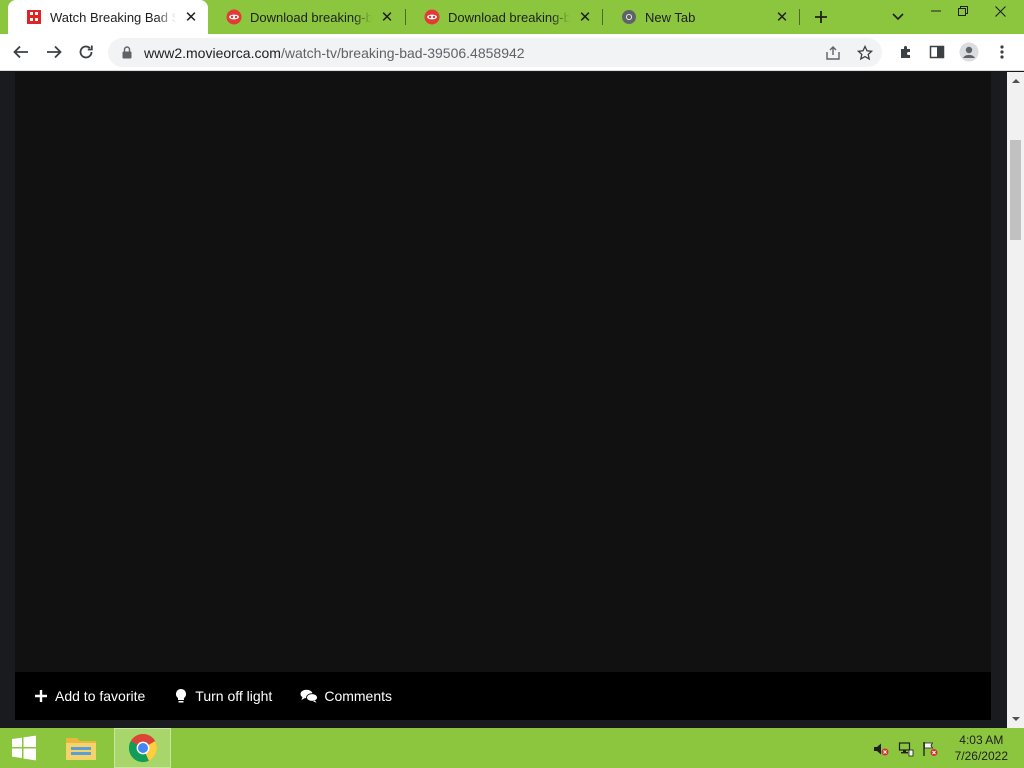  I want to click on side-panel-button, so click(937, 52).